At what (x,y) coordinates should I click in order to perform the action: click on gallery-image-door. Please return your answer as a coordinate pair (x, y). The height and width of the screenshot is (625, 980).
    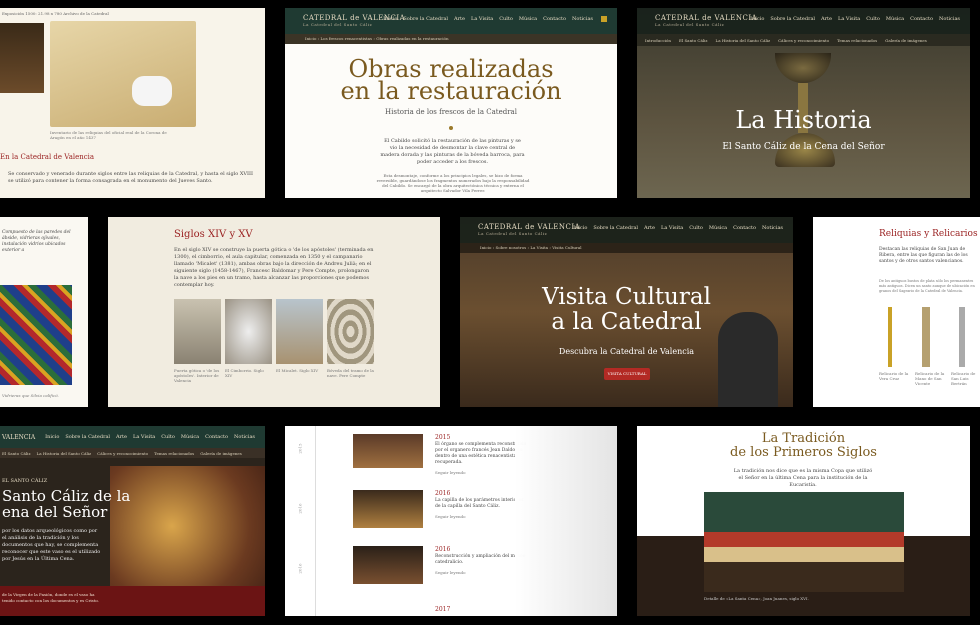
    Looking at the image, I should click on (197, 331).